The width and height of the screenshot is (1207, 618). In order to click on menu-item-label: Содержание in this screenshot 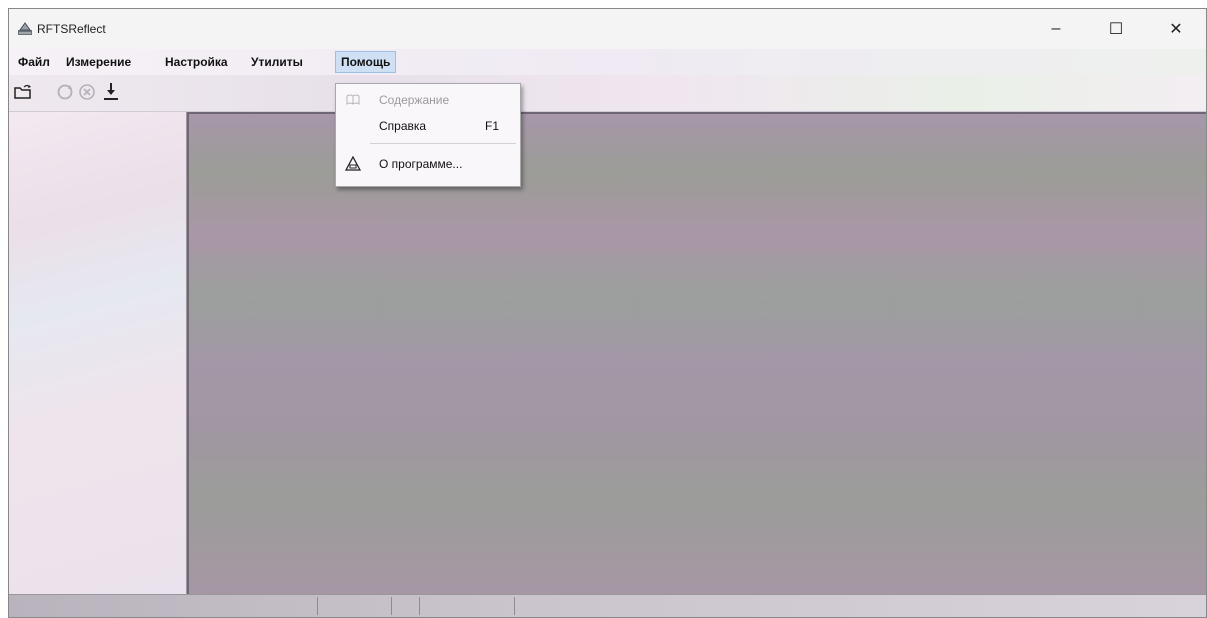, I will do `click(414, 100)`.